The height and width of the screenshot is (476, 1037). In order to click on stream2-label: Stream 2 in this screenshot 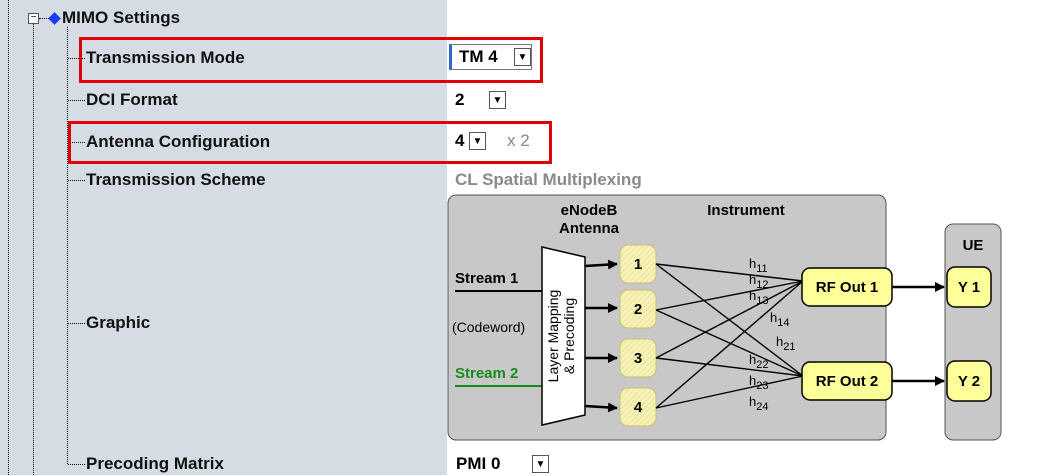, I will do `click(486, 373)`.